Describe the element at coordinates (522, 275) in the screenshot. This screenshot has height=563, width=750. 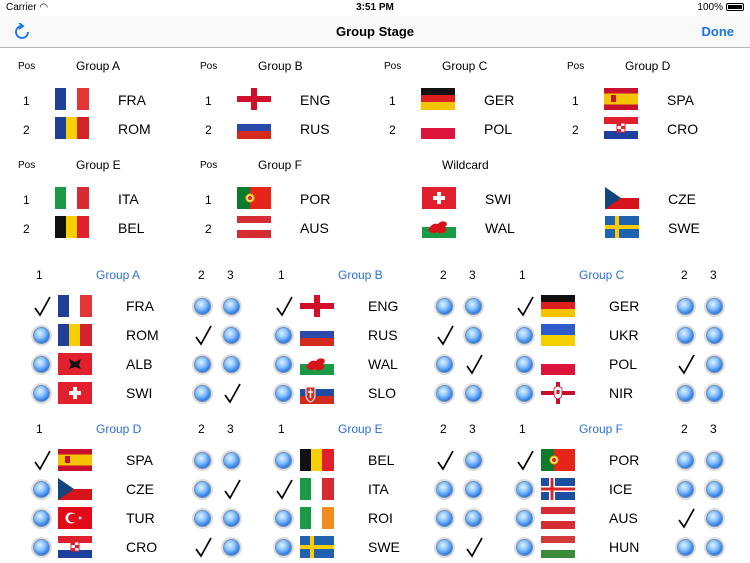
I see `pos-column-1-header: 1` at that location.